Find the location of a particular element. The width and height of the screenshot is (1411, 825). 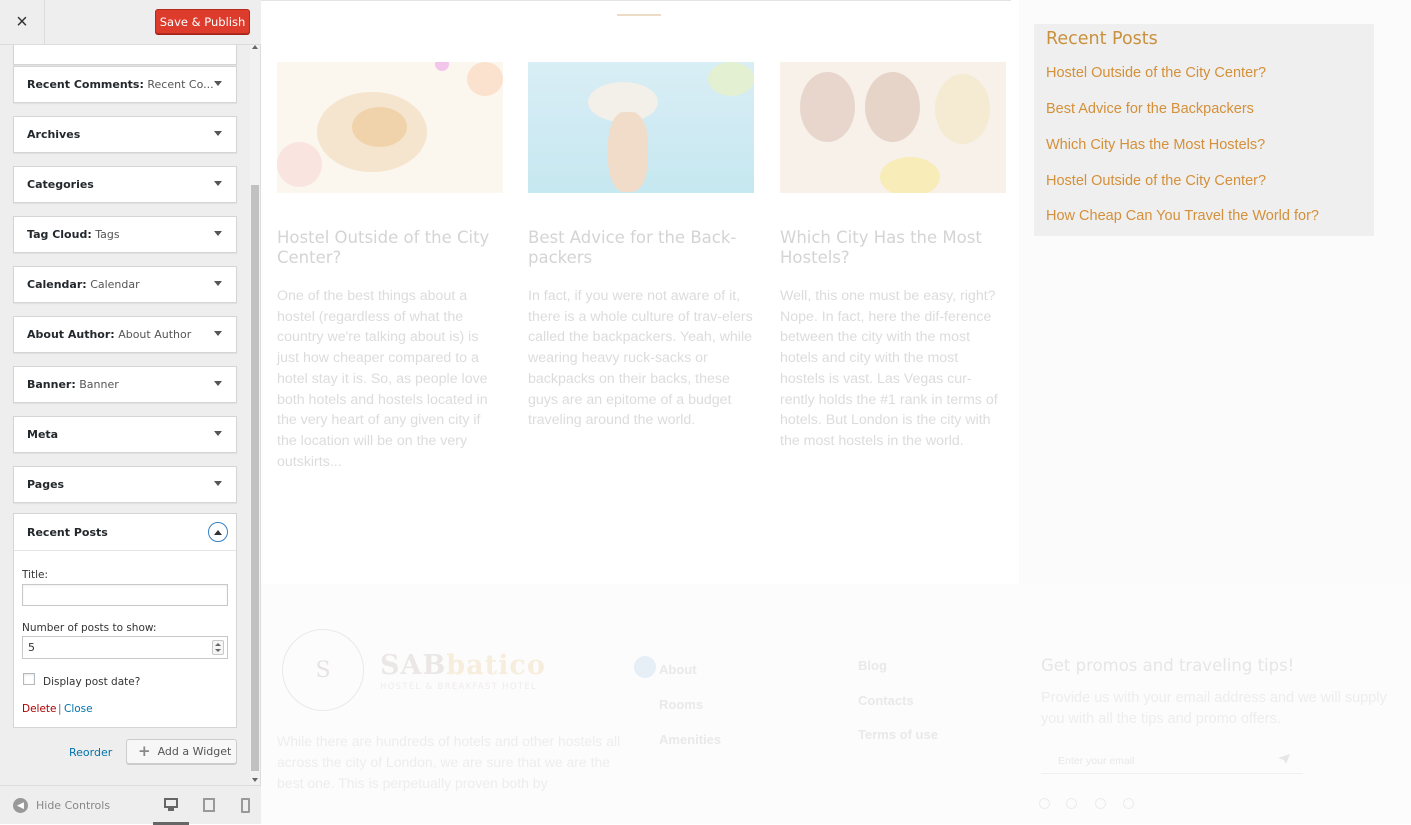

collapse-arrow-icon is located at coordinates (218, 532).